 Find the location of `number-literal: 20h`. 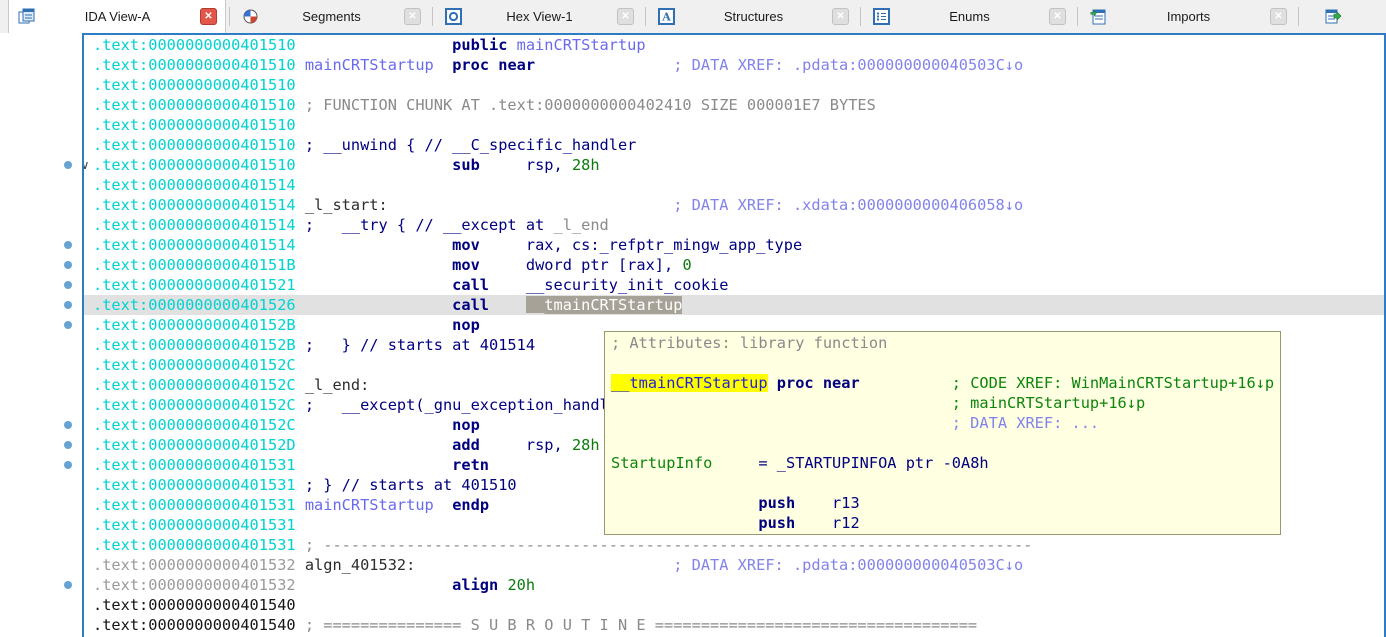

number-literal: 20h is located at coordinates (521, 585).